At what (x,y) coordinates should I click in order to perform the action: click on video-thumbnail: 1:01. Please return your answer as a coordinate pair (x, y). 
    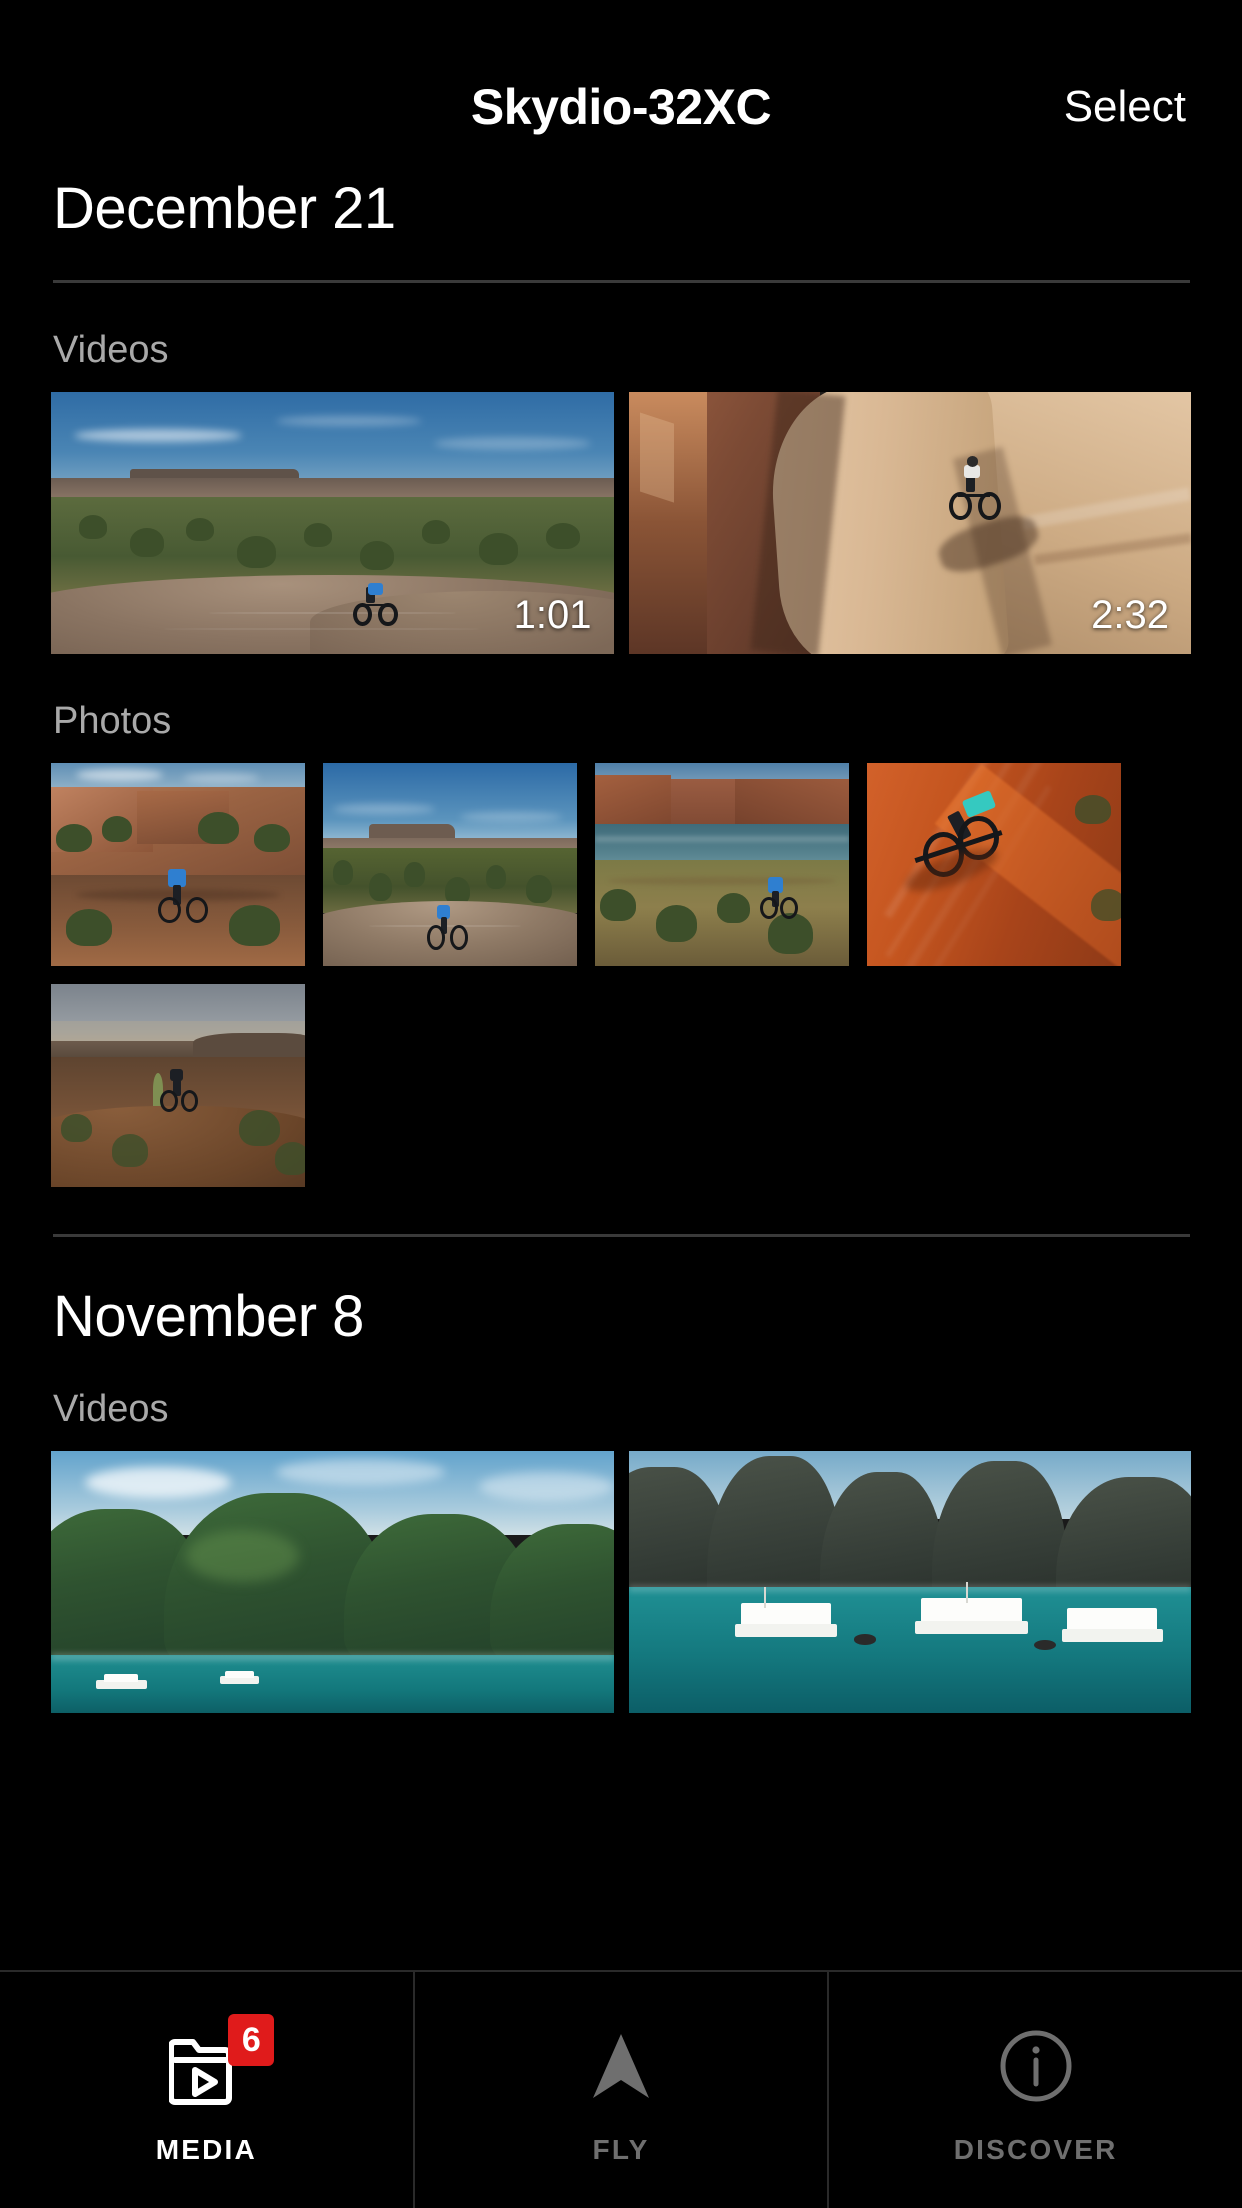
    Looking at the image, I should click on (332, 523).